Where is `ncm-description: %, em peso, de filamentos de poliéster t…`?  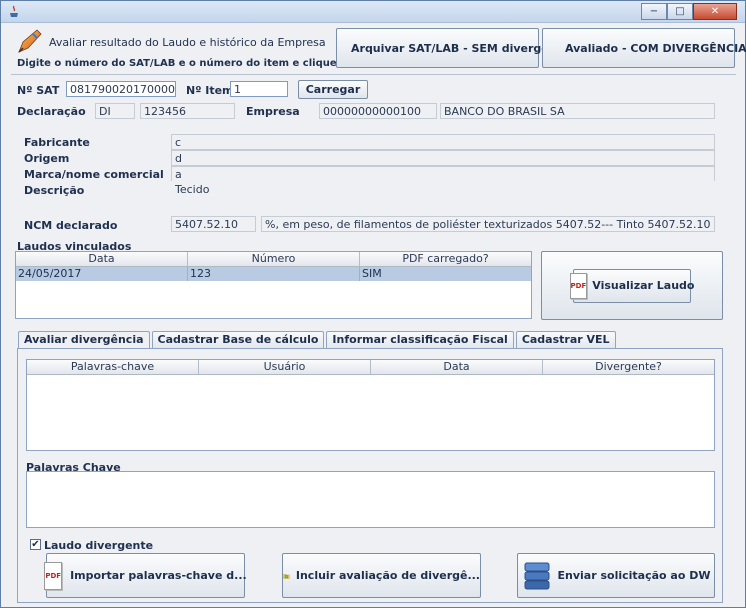
ncm-description: %, em peso, de filamentos de poliéster t… is located at coordinates (488, 224).